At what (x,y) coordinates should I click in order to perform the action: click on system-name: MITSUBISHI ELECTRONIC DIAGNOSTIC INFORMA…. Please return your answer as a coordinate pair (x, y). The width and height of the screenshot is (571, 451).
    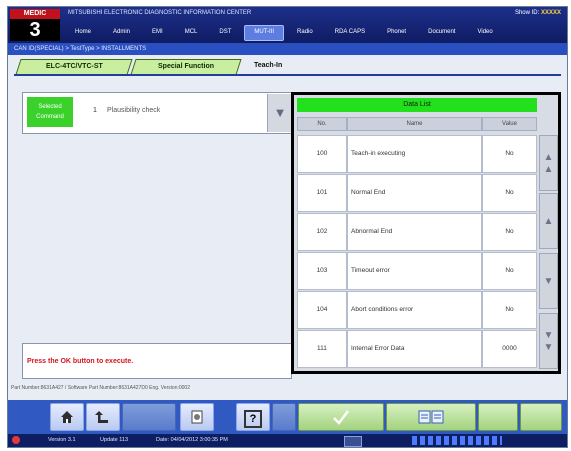
    Looking at the image, I should click on (160, 13).